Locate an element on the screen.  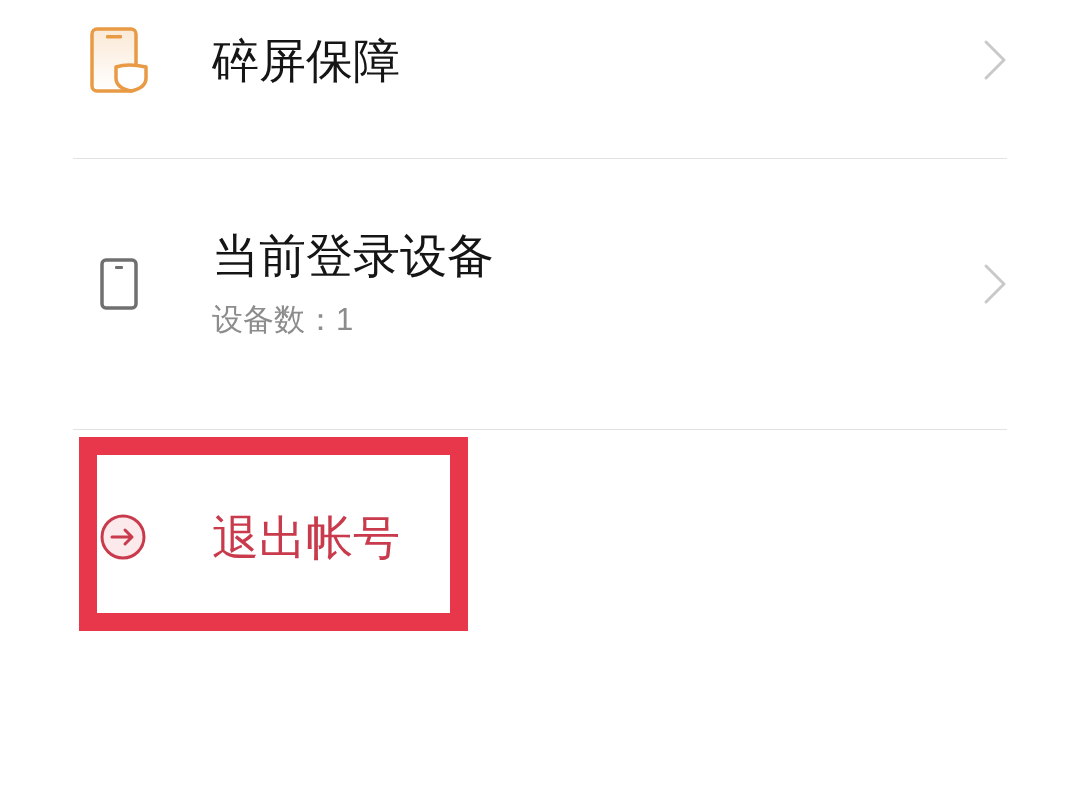
device-count-text: 设备数：1 is located at coordinates (283, 320).